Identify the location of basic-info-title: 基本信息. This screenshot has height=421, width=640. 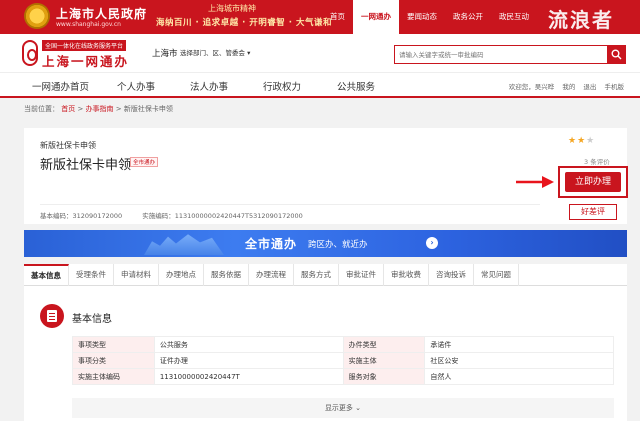
(92, 319).